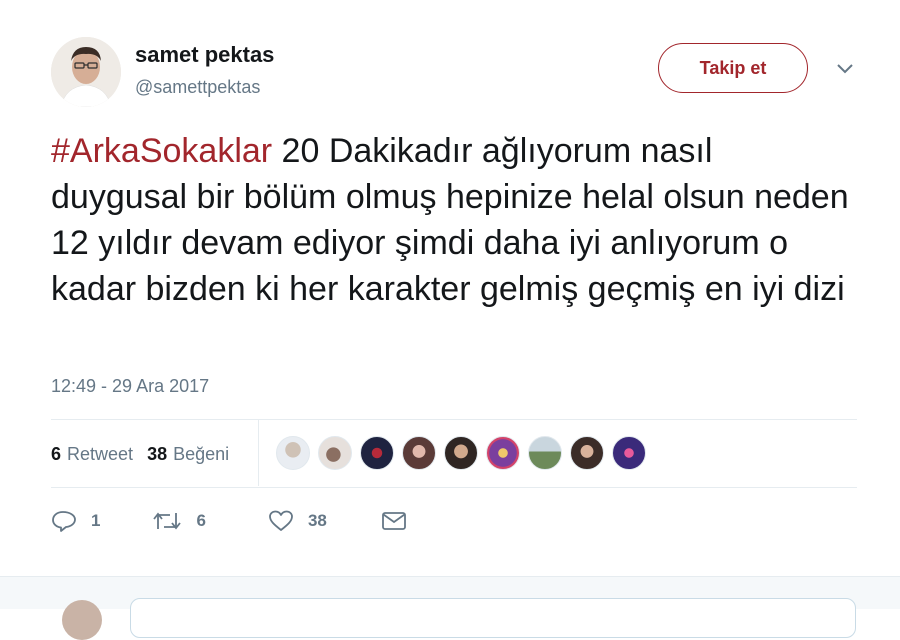 This screenshot has width=900, height=640. I want to click on user-avatar, so click(86, 72).